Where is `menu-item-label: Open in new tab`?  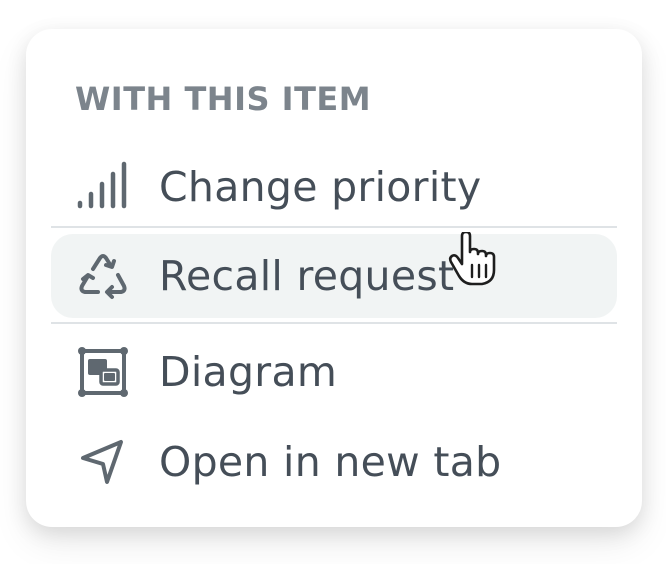 menu-item-label: Open in new tab is located at coordinates (330, 462).